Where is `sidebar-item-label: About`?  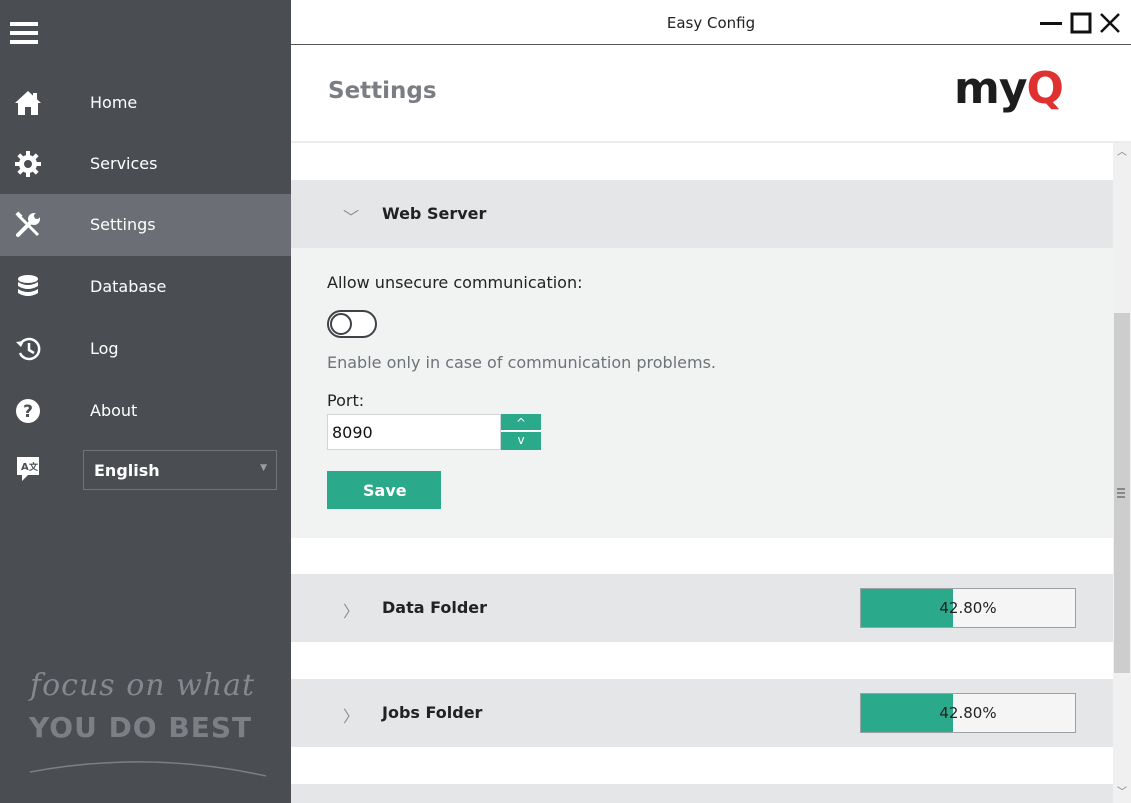
sidebar-item-label: About is located at coordinates (114, 410).